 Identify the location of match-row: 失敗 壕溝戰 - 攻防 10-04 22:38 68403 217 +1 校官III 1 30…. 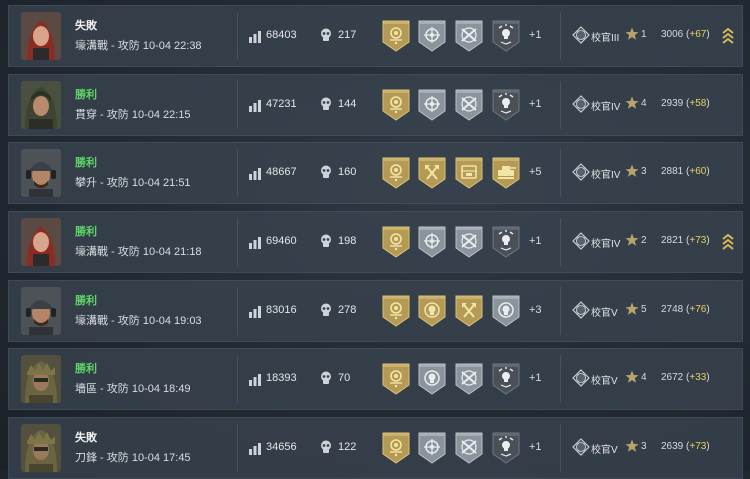
(375, 36).